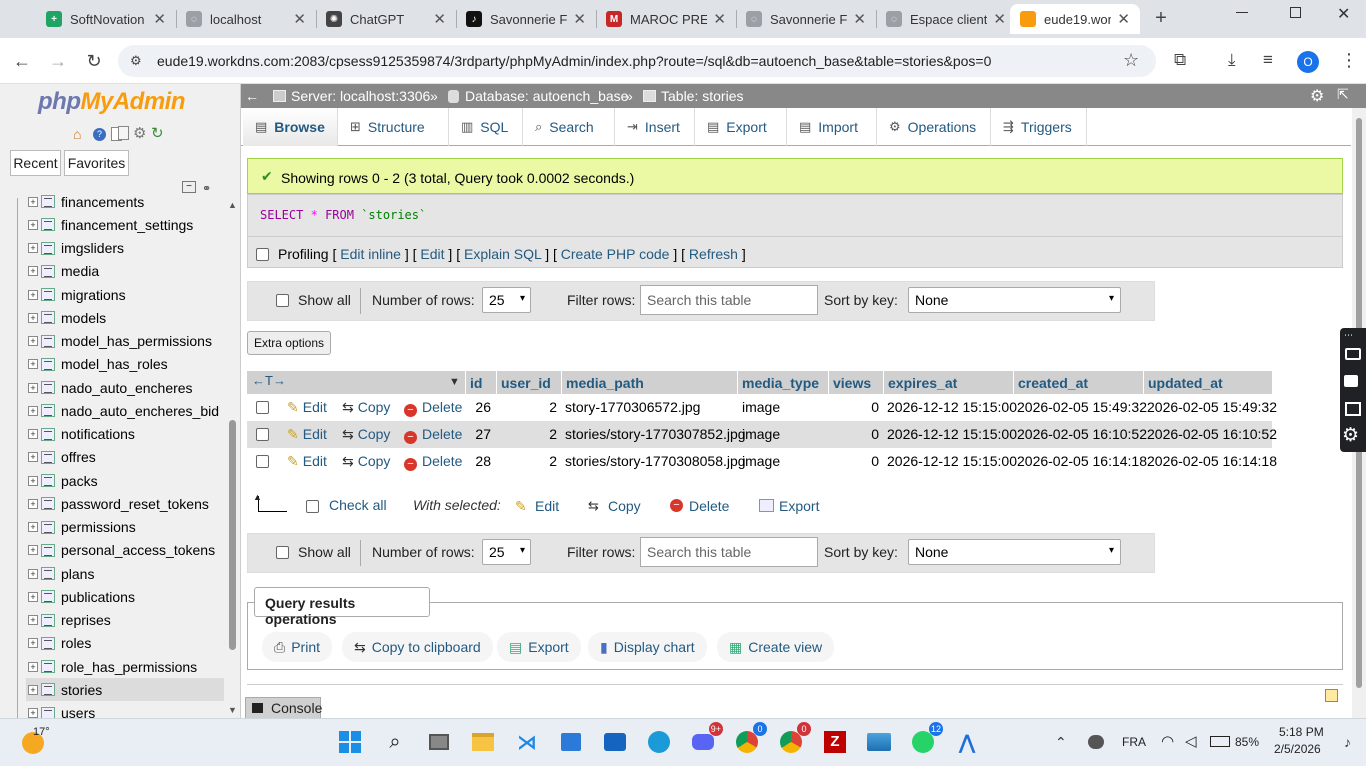 The width and height of the screenshot is (1366, 766). Describe the element at coordinates (632, 407) in the screenshot. I see `cell-media-path: story-1770306572.jpg` at that location.